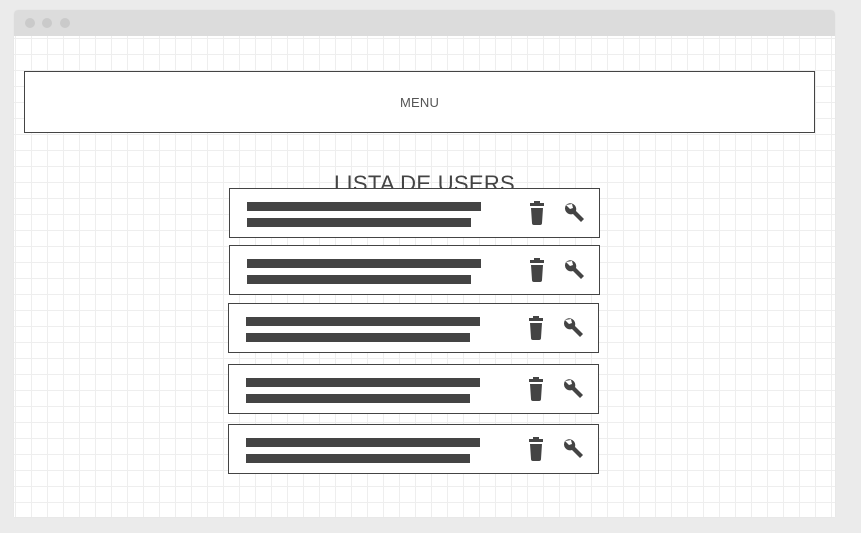 Image resolution: width=861 pixels, height=533 pixels. What do you see at coordinates (424, 23) in the screenshot?
I see `window-titlebar` at bounding box center [424, 23].